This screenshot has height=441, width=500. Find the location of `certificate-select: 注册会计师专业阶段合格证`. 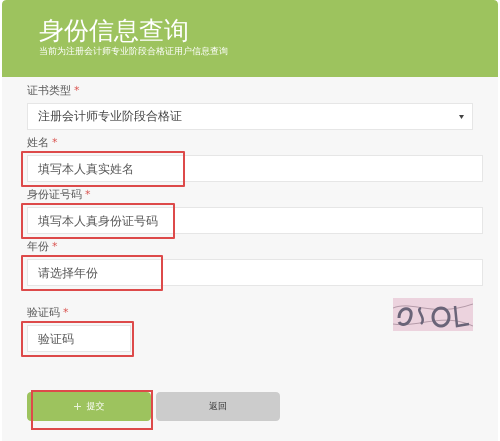

certificate-select: 注册会计师专业阶段合格证 is located at coordinates (250, 116).